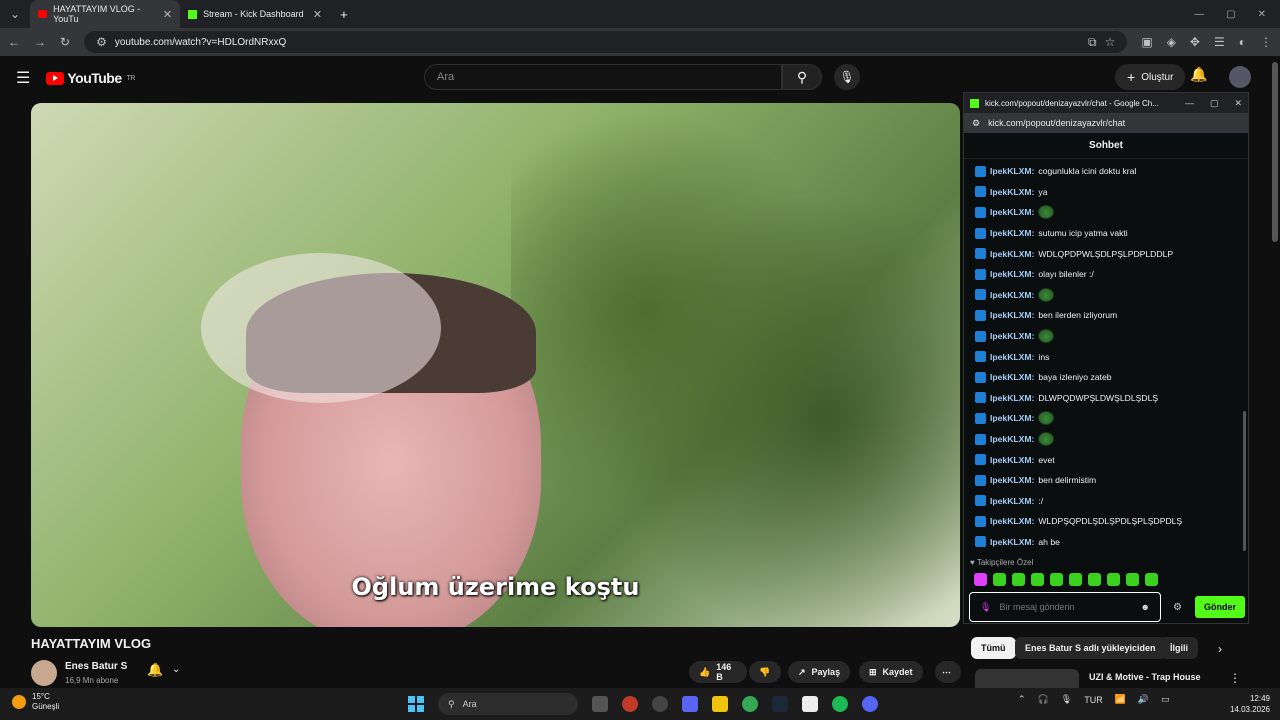  I want to click on discord-icon, so click(870, 704).